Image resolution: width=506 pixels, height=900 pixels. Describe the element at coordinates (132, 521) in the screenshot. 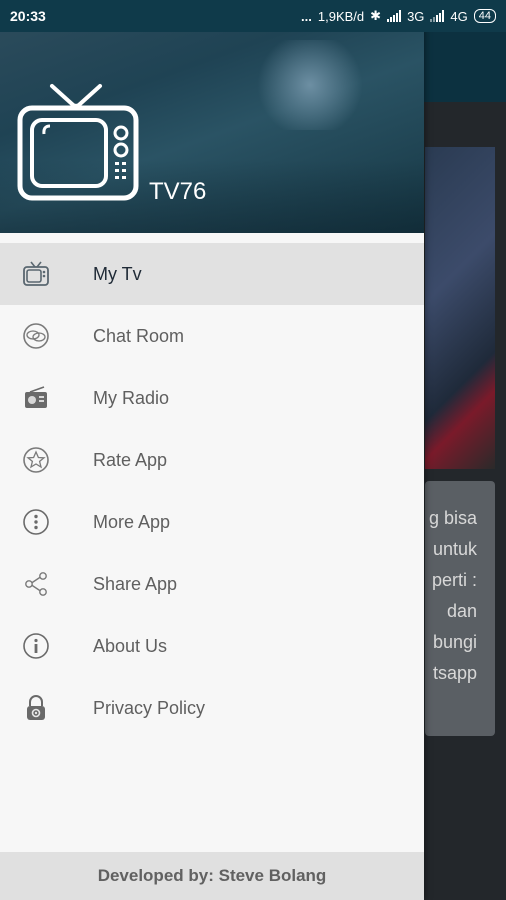

I see `menu-label: More App` at that location.